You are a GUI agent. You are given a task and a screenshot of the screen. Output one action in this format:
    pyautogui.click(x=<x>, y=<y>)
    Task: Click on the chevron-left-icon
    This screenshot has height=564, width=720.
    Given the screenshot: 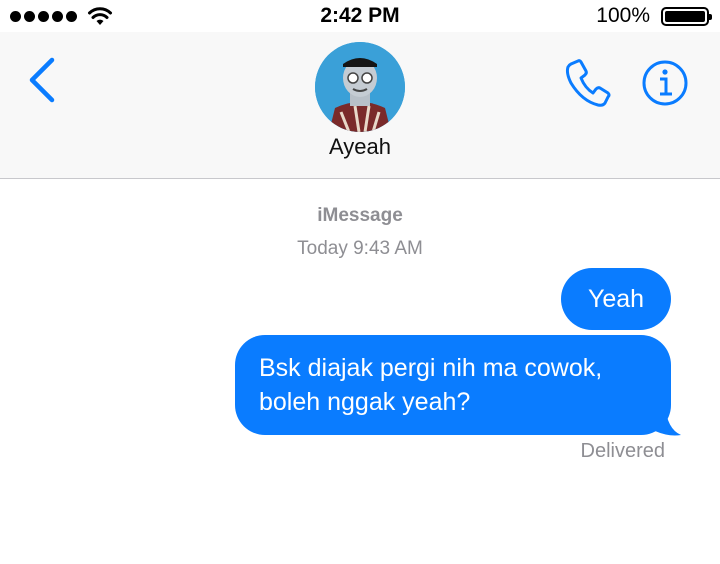 What is the action you would take?
    pyautogui.click(x=42, y=80)
    